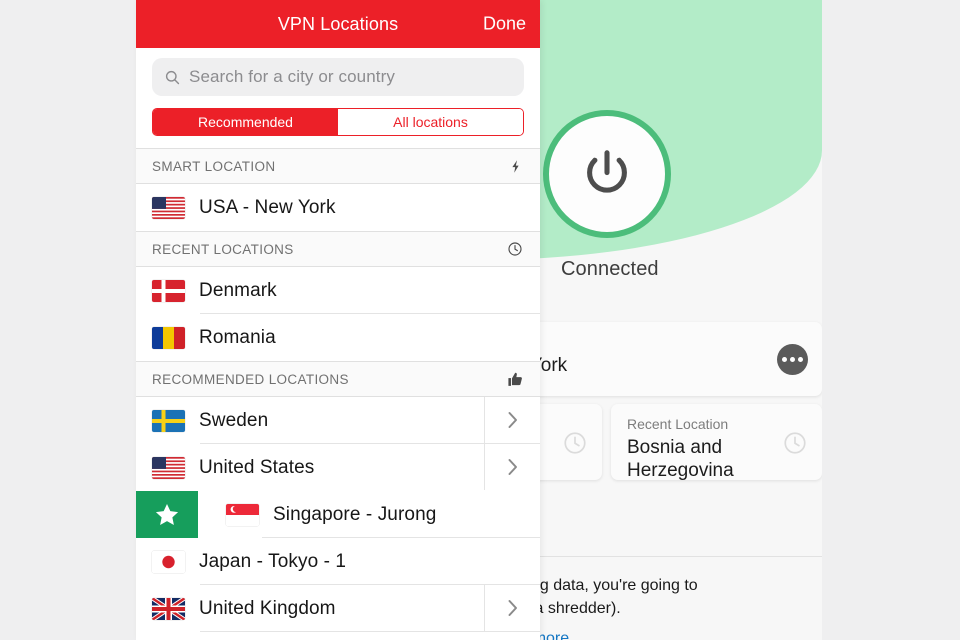 This screenshot has height=640, width=960. What do you see at coordinates (223, 249) in the screenshot?
I see `section-title: RECENT LOCATIONS` at bounding box center [223, 249].